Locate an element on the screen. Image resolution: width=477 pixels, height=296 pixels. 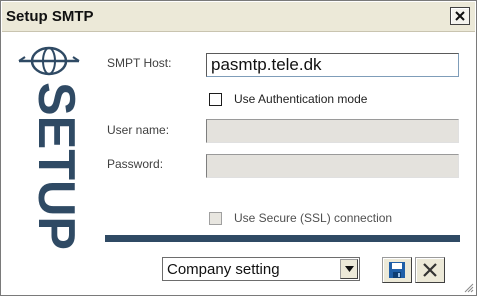
auth-checkbox-label: Use Authentication mode is located at coordinates (301, 99).